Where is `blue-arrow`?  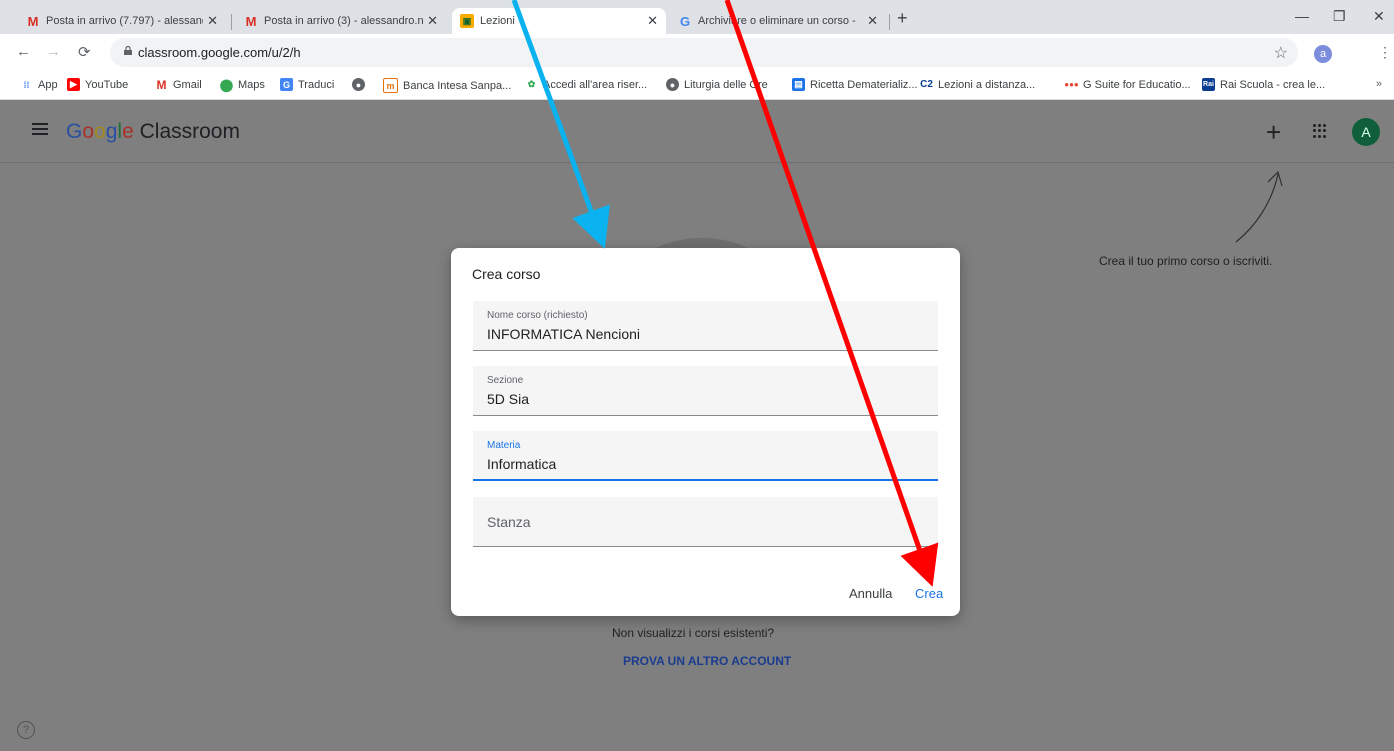
blue-arrow is located at coordinates (560, 124).